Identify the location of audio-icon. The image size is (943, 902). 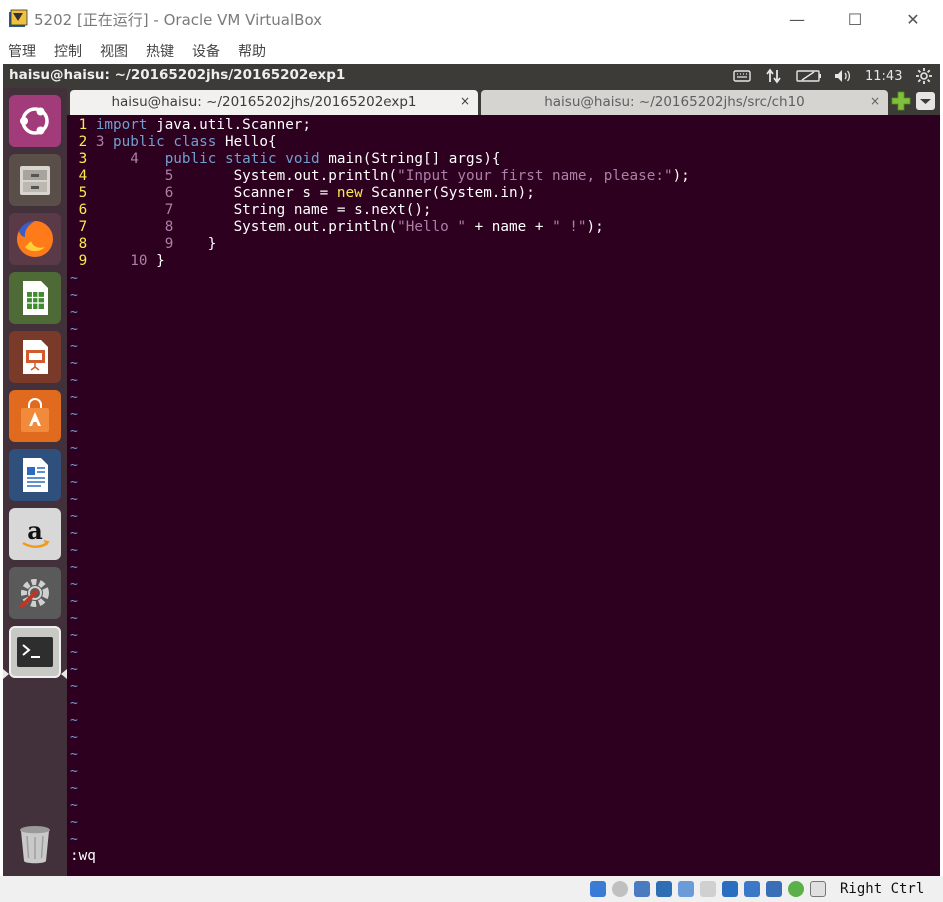
(642, 889).